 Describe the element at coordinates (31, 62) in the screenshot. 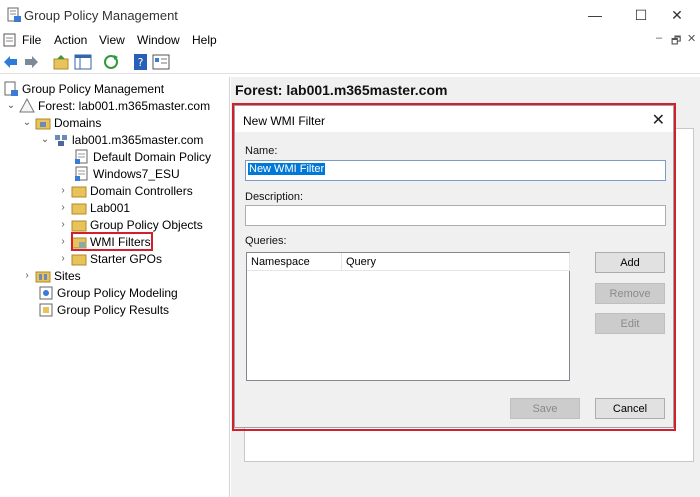

I see `forward-arrow-icon` at that location.